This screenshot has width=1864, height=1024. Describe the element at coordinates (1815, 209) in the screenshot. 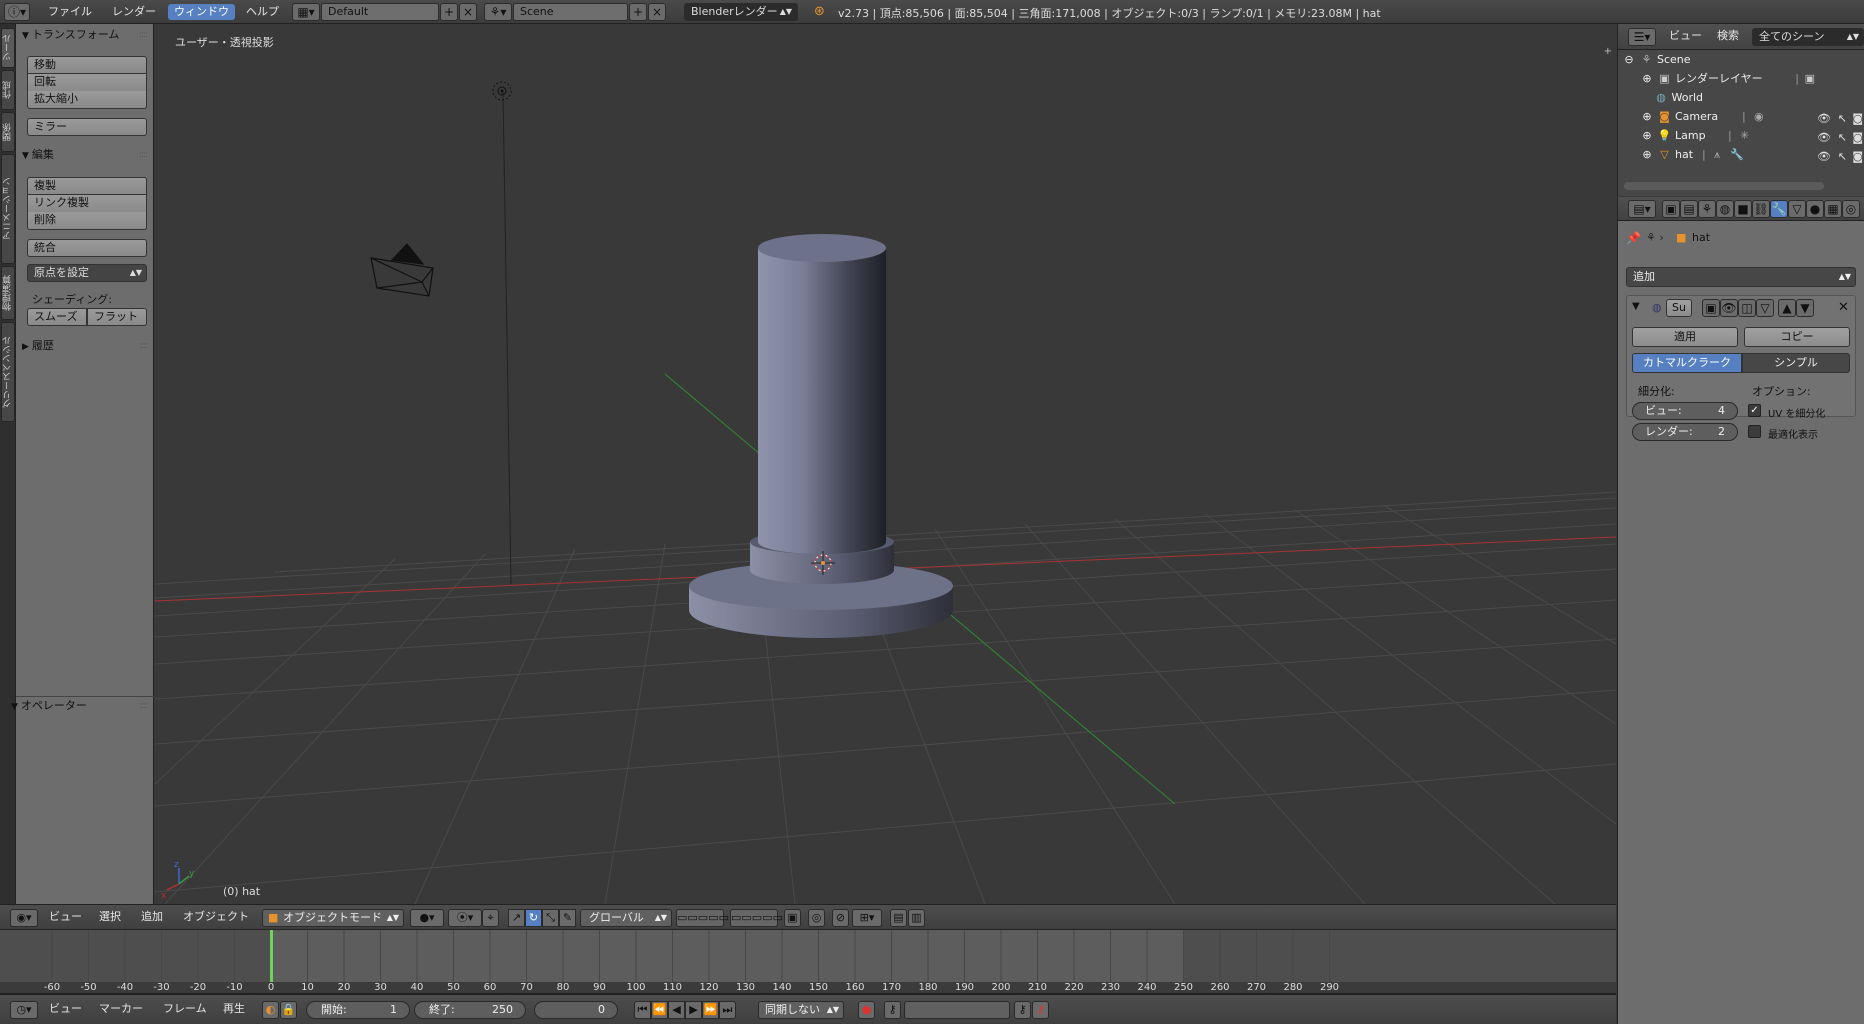

I see `material-tab-icon: ●` at that location.